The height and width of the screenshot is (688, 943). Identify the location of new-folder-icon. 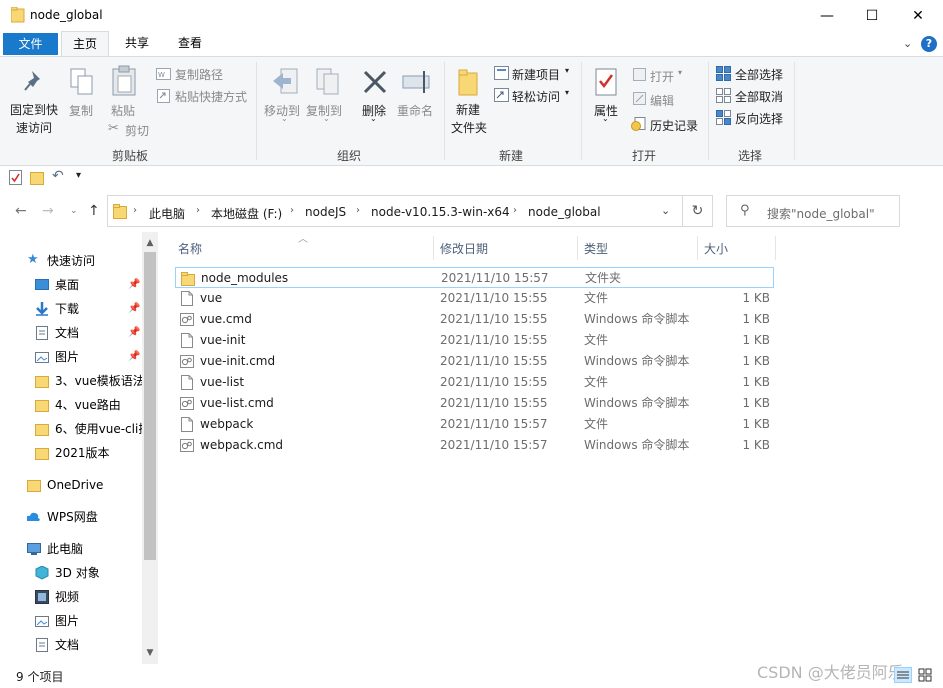
(37, 177).